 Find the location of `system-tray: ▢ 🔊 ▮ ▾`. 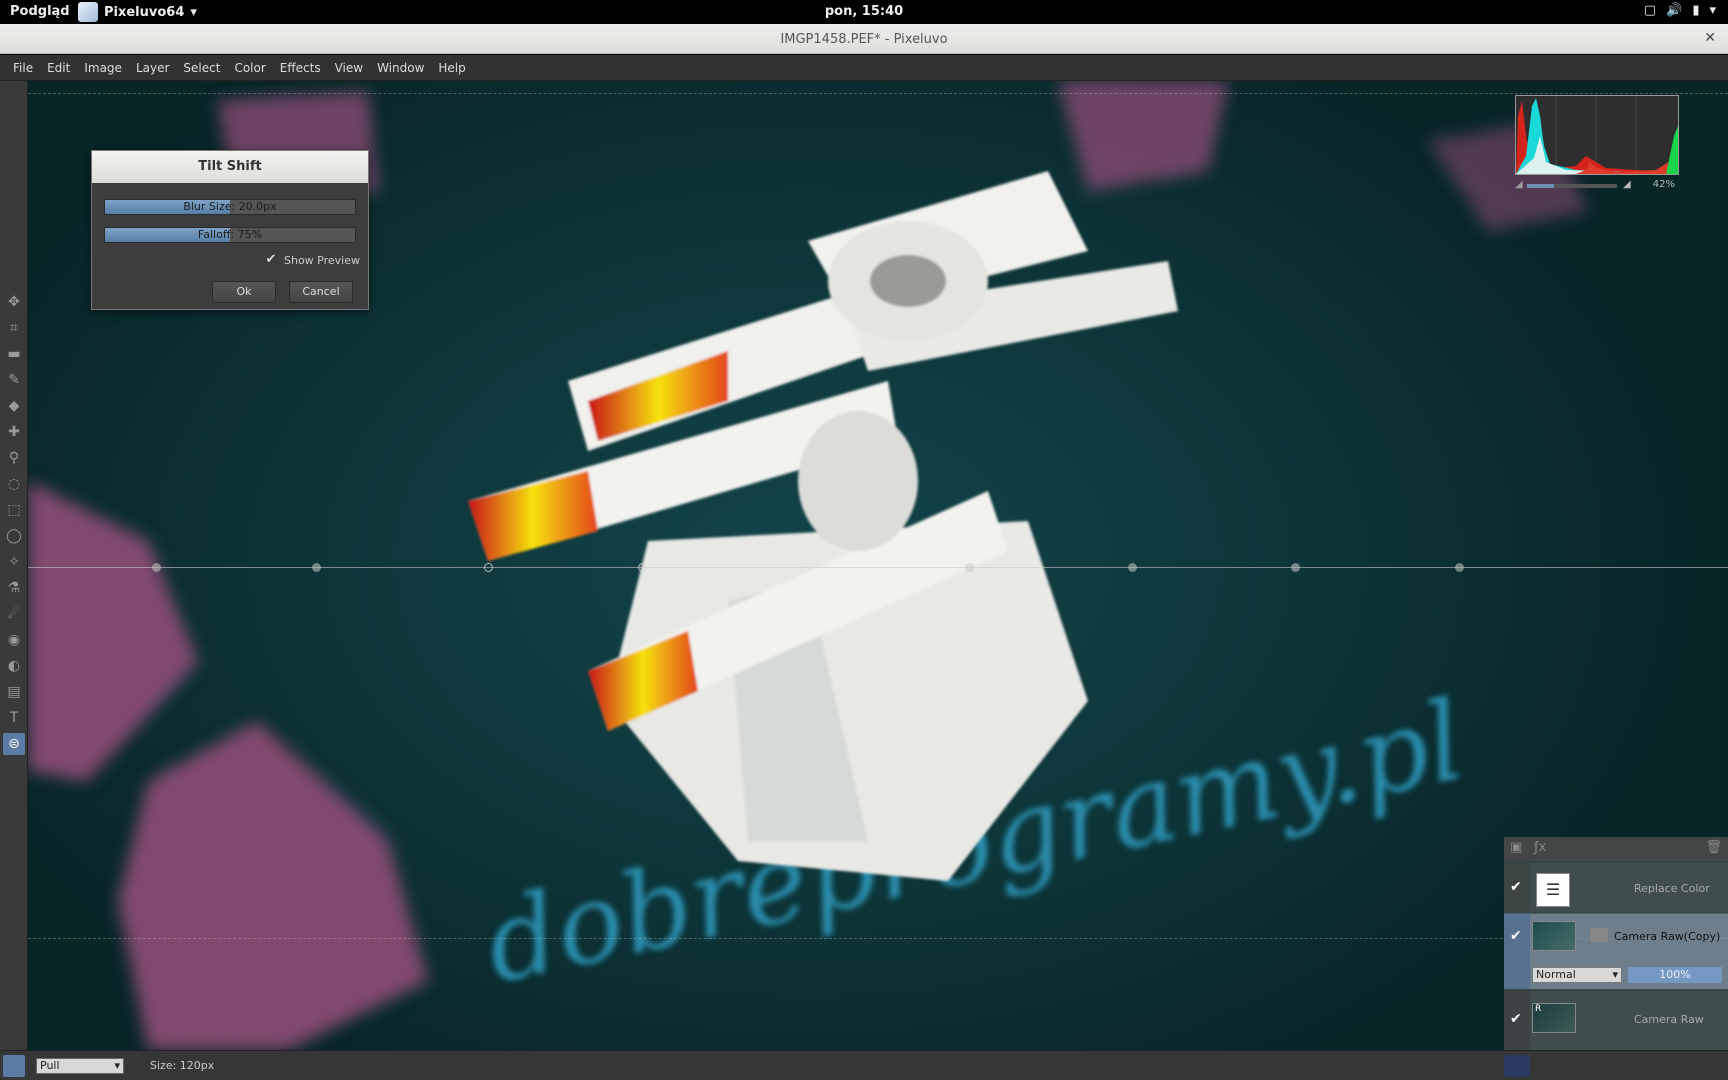

system-tray: ▢ 🔊 ▮ ▾ is located at coordinates (1680, 10).